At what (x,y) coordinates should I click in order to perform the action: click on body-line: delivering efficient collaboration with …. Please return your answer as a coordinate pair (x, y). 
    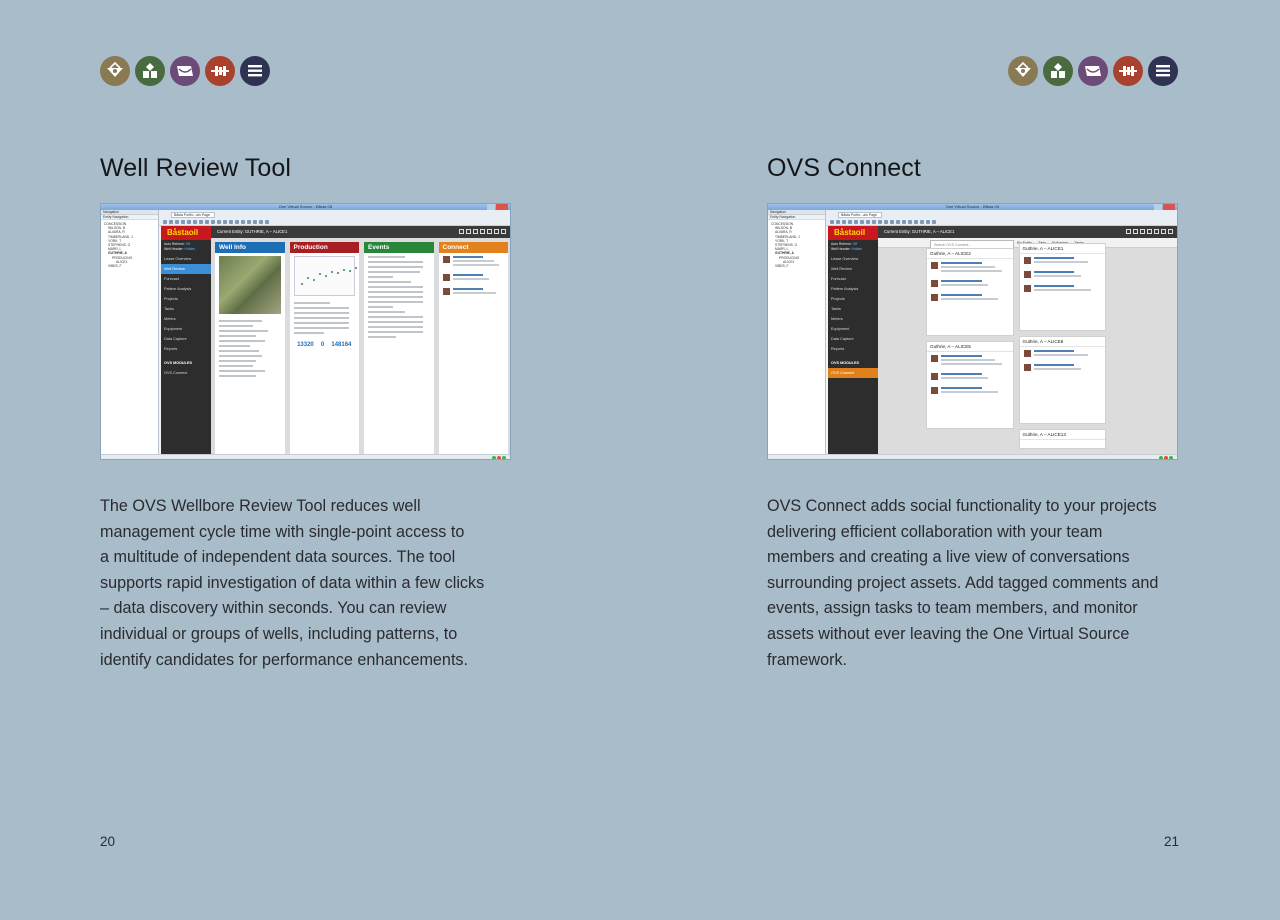
    Looking at the image, I should click on (935, 531).